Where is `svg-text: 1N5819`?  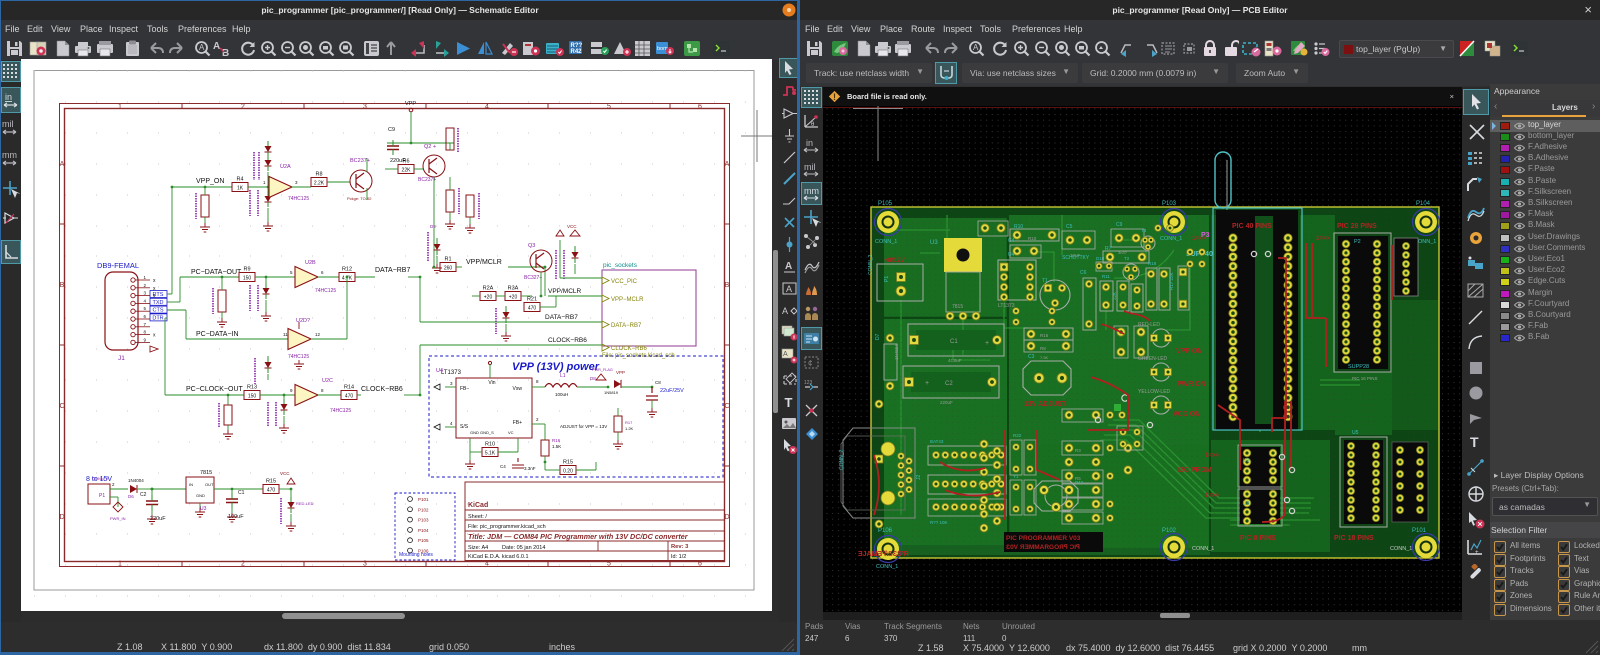
svg-text: 1N5819 is located at coordinates (611, 392).